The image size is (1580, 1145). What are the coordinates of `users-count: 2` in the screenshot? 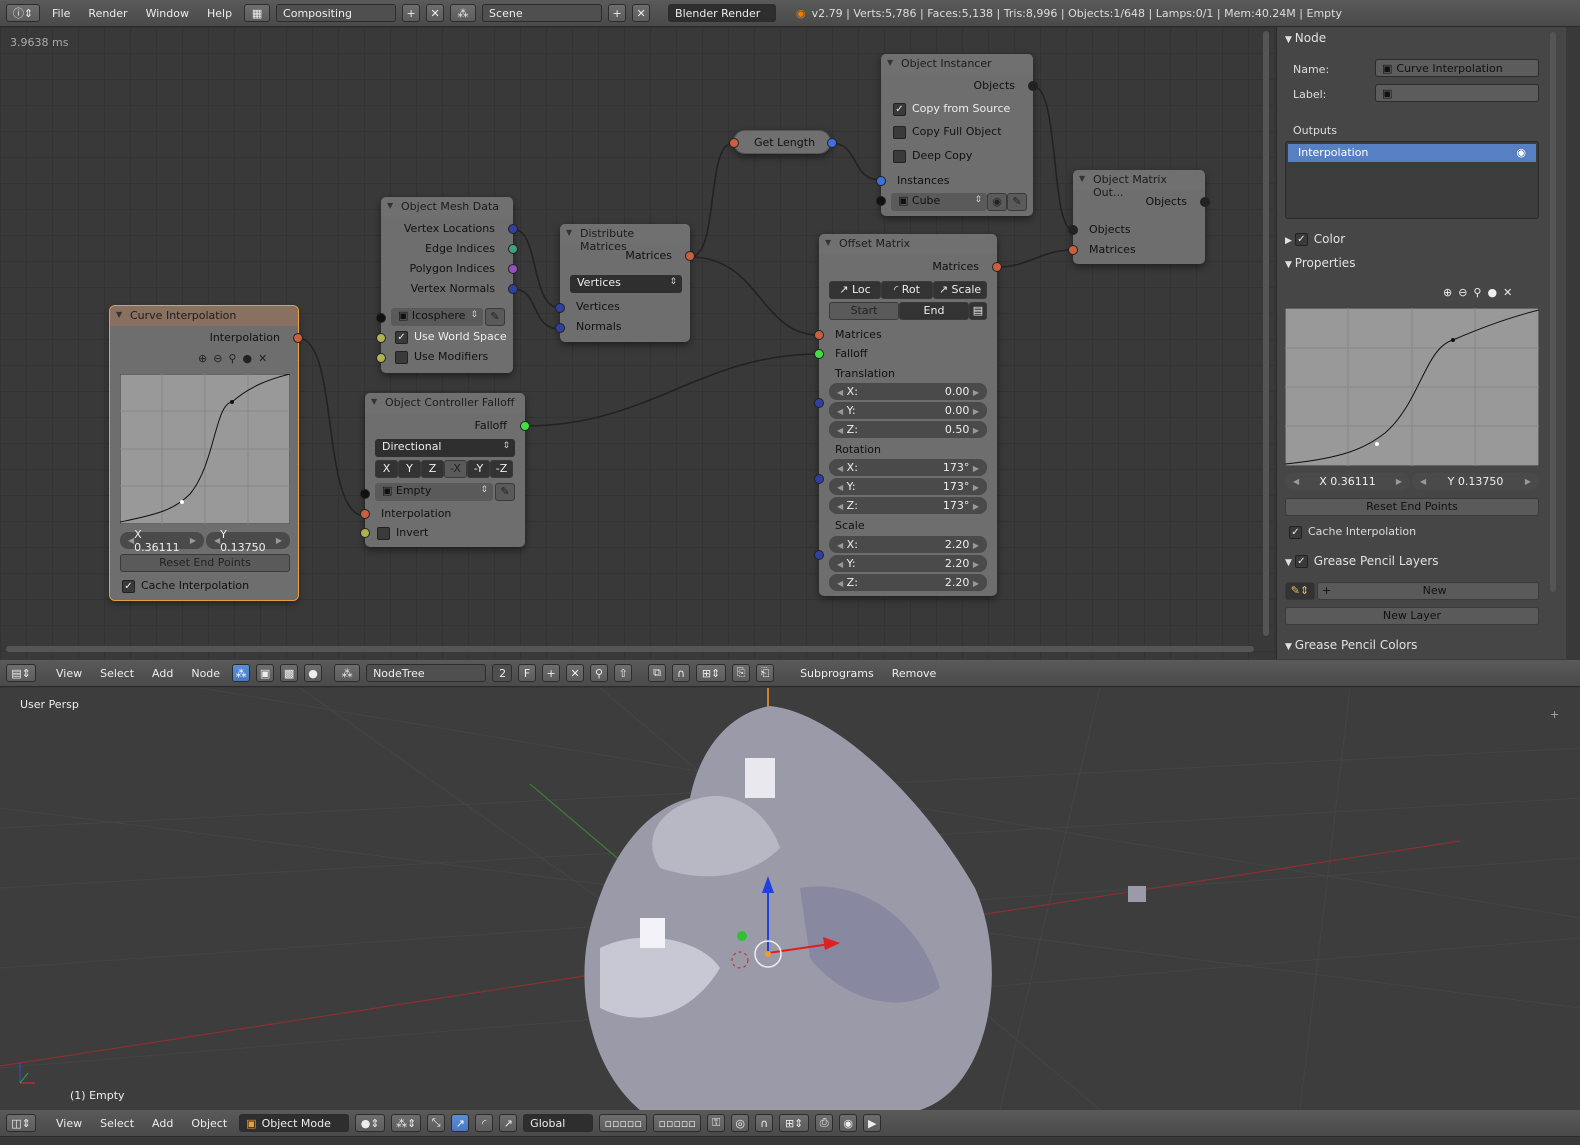 It's located at (502, 673).